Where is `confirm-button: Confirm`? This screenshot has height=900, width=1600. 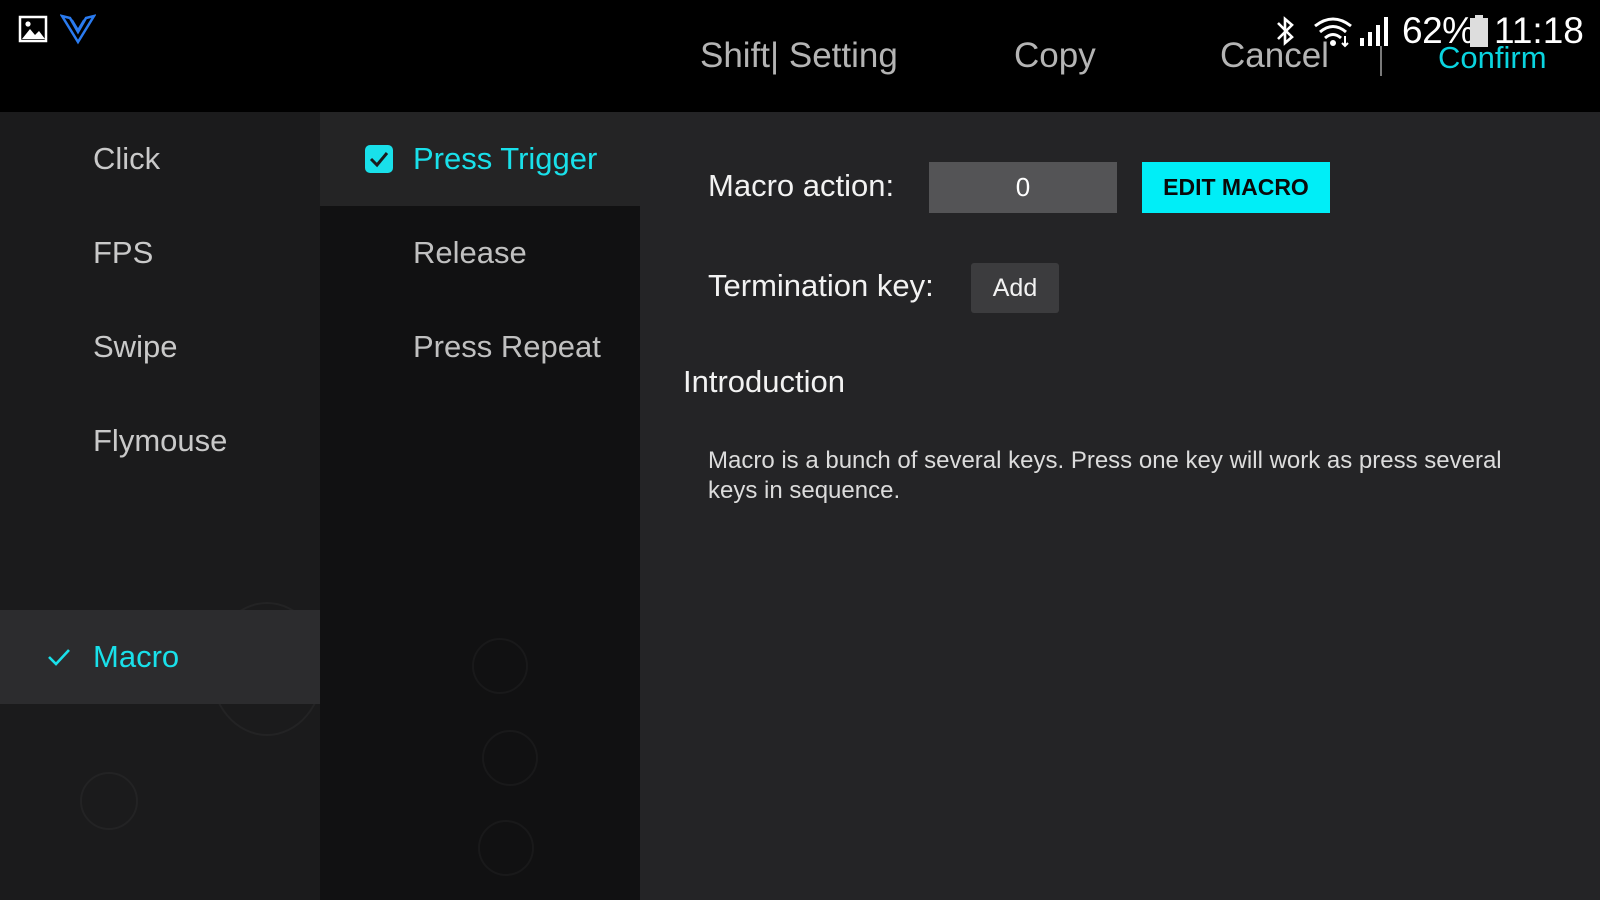
confirm-button: Confirm is located at coordinates (1492, 58).